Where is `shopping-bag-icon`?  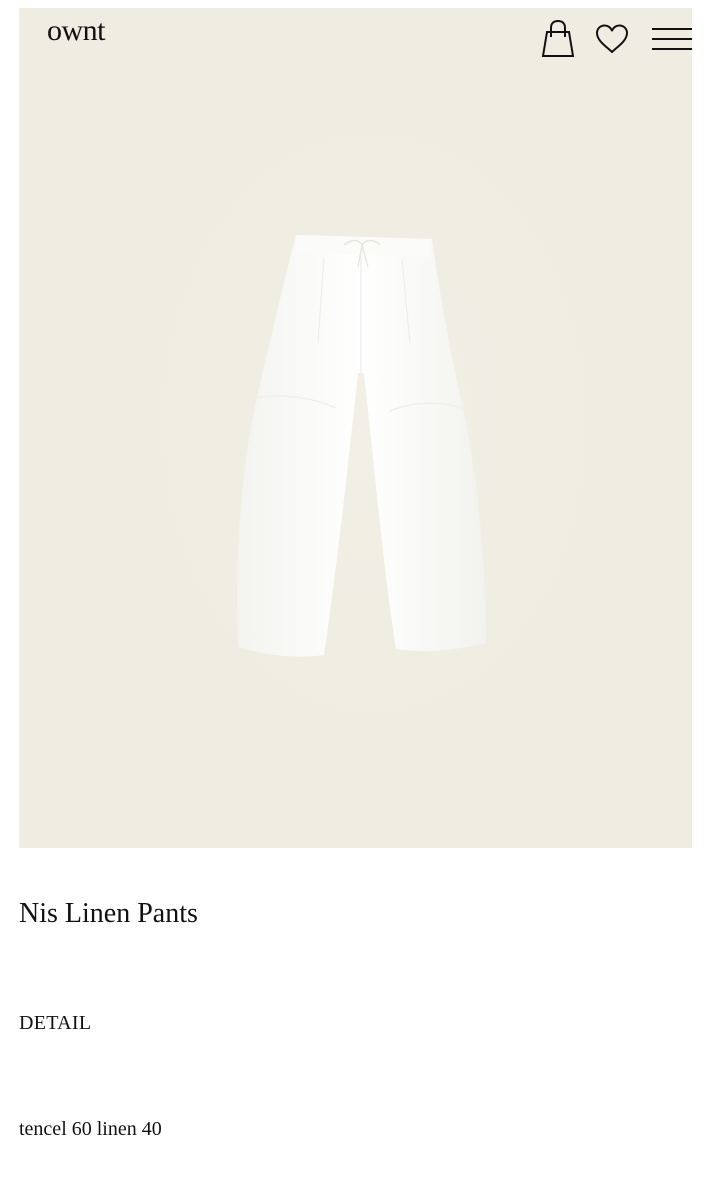
shopping-bag-icon is located at coordinates (558, 38).